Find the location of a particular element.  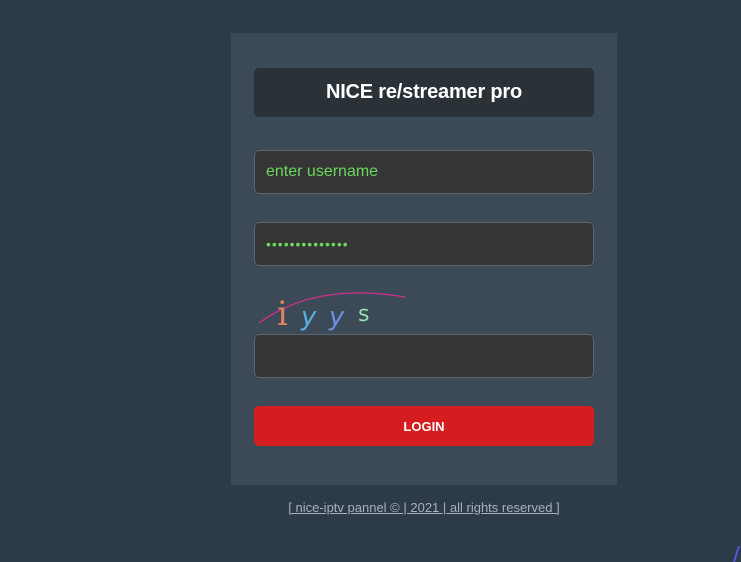

password-field is located at coordinates (424, 244).